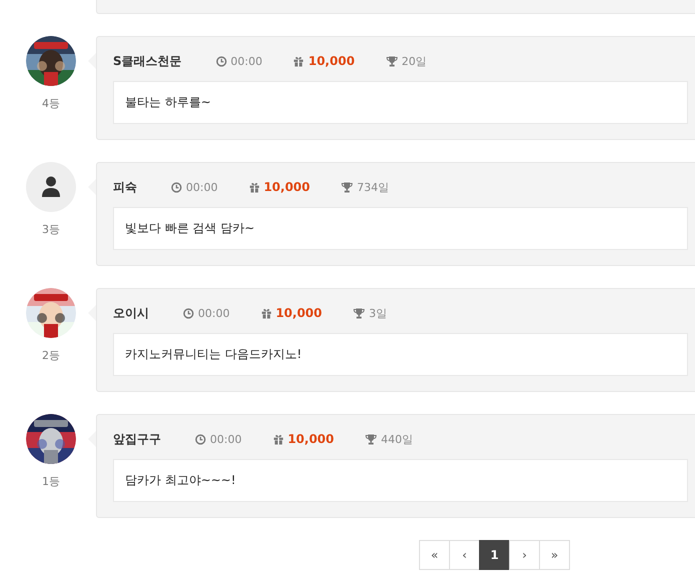  Describe the element at coordinates (400, 354) in the screenshot. I see `comment-text: 카지노커뮤니티는 다음드카지노!` at that location.